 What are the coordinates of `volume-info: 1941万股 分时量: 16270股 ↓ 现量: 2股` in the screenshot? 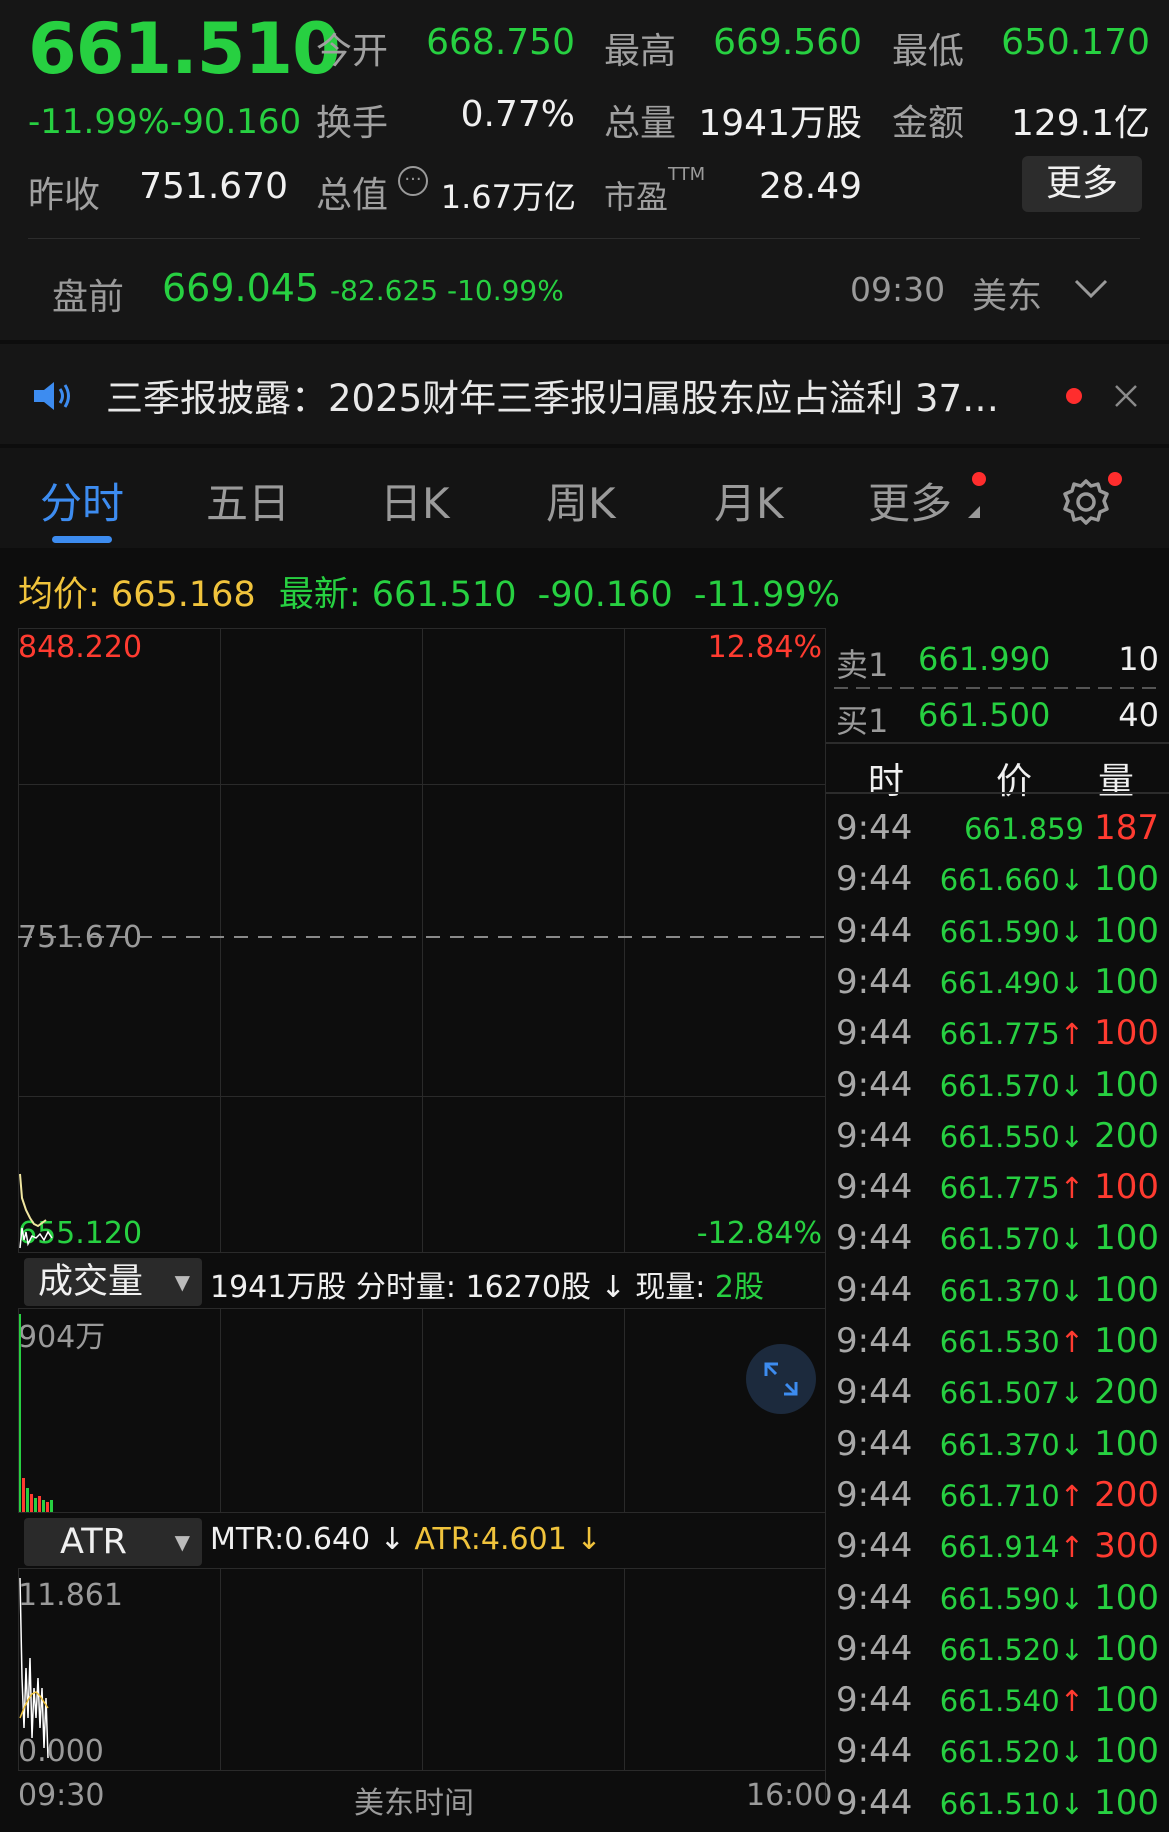 It's located at (487, 1284).